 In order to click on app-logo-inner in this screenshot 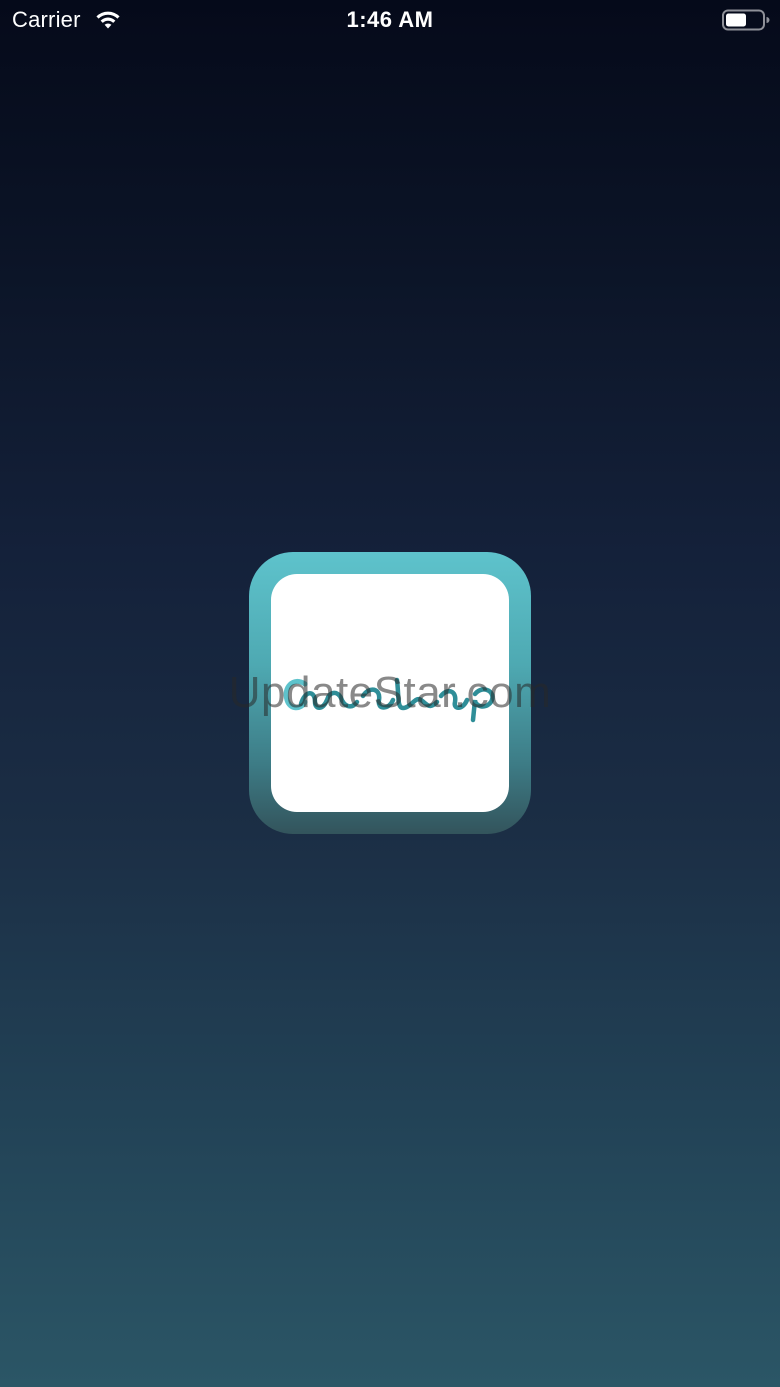, I will do `click(390, 693)`.